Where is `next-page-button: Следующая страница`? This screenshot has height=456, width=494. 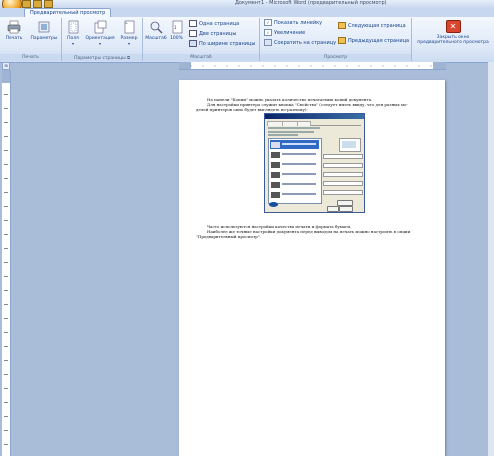
next-page-button: Следующая страница is located at coordinates (372, 25).